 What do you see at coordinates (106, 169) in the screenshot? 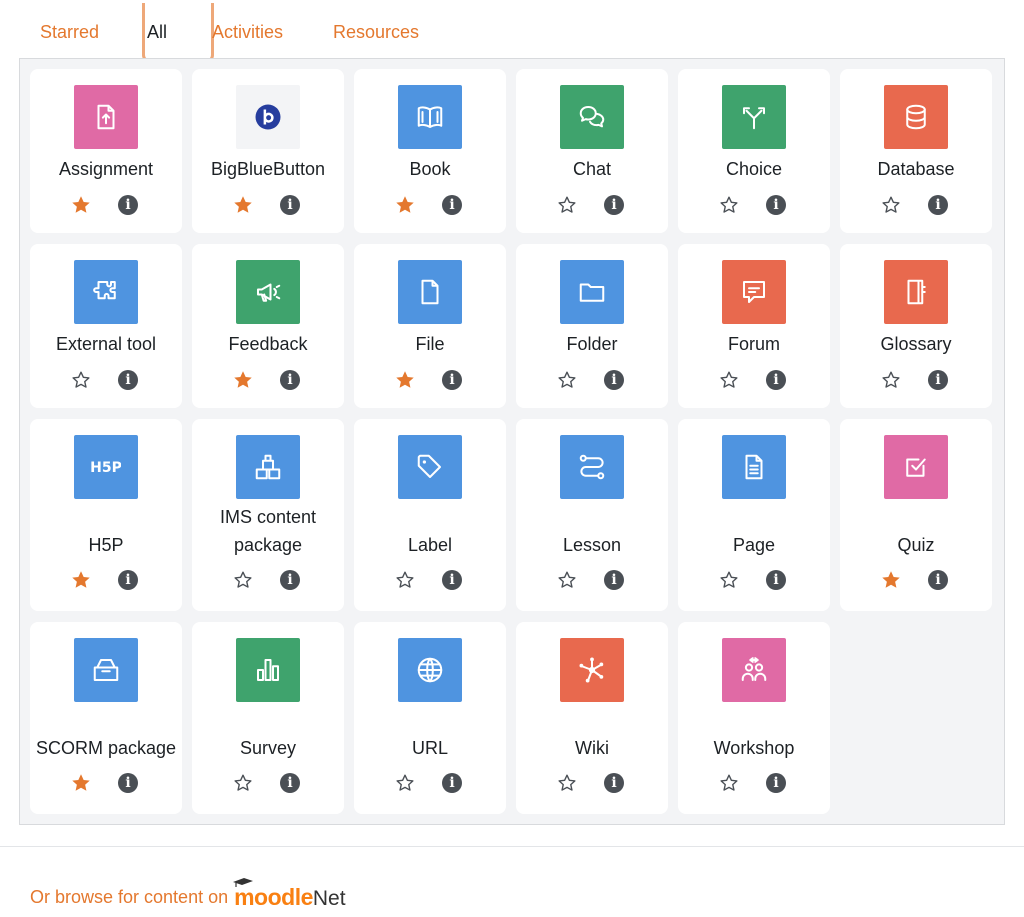
I see `module-name: Assignment` at bounding box center [106, 169].